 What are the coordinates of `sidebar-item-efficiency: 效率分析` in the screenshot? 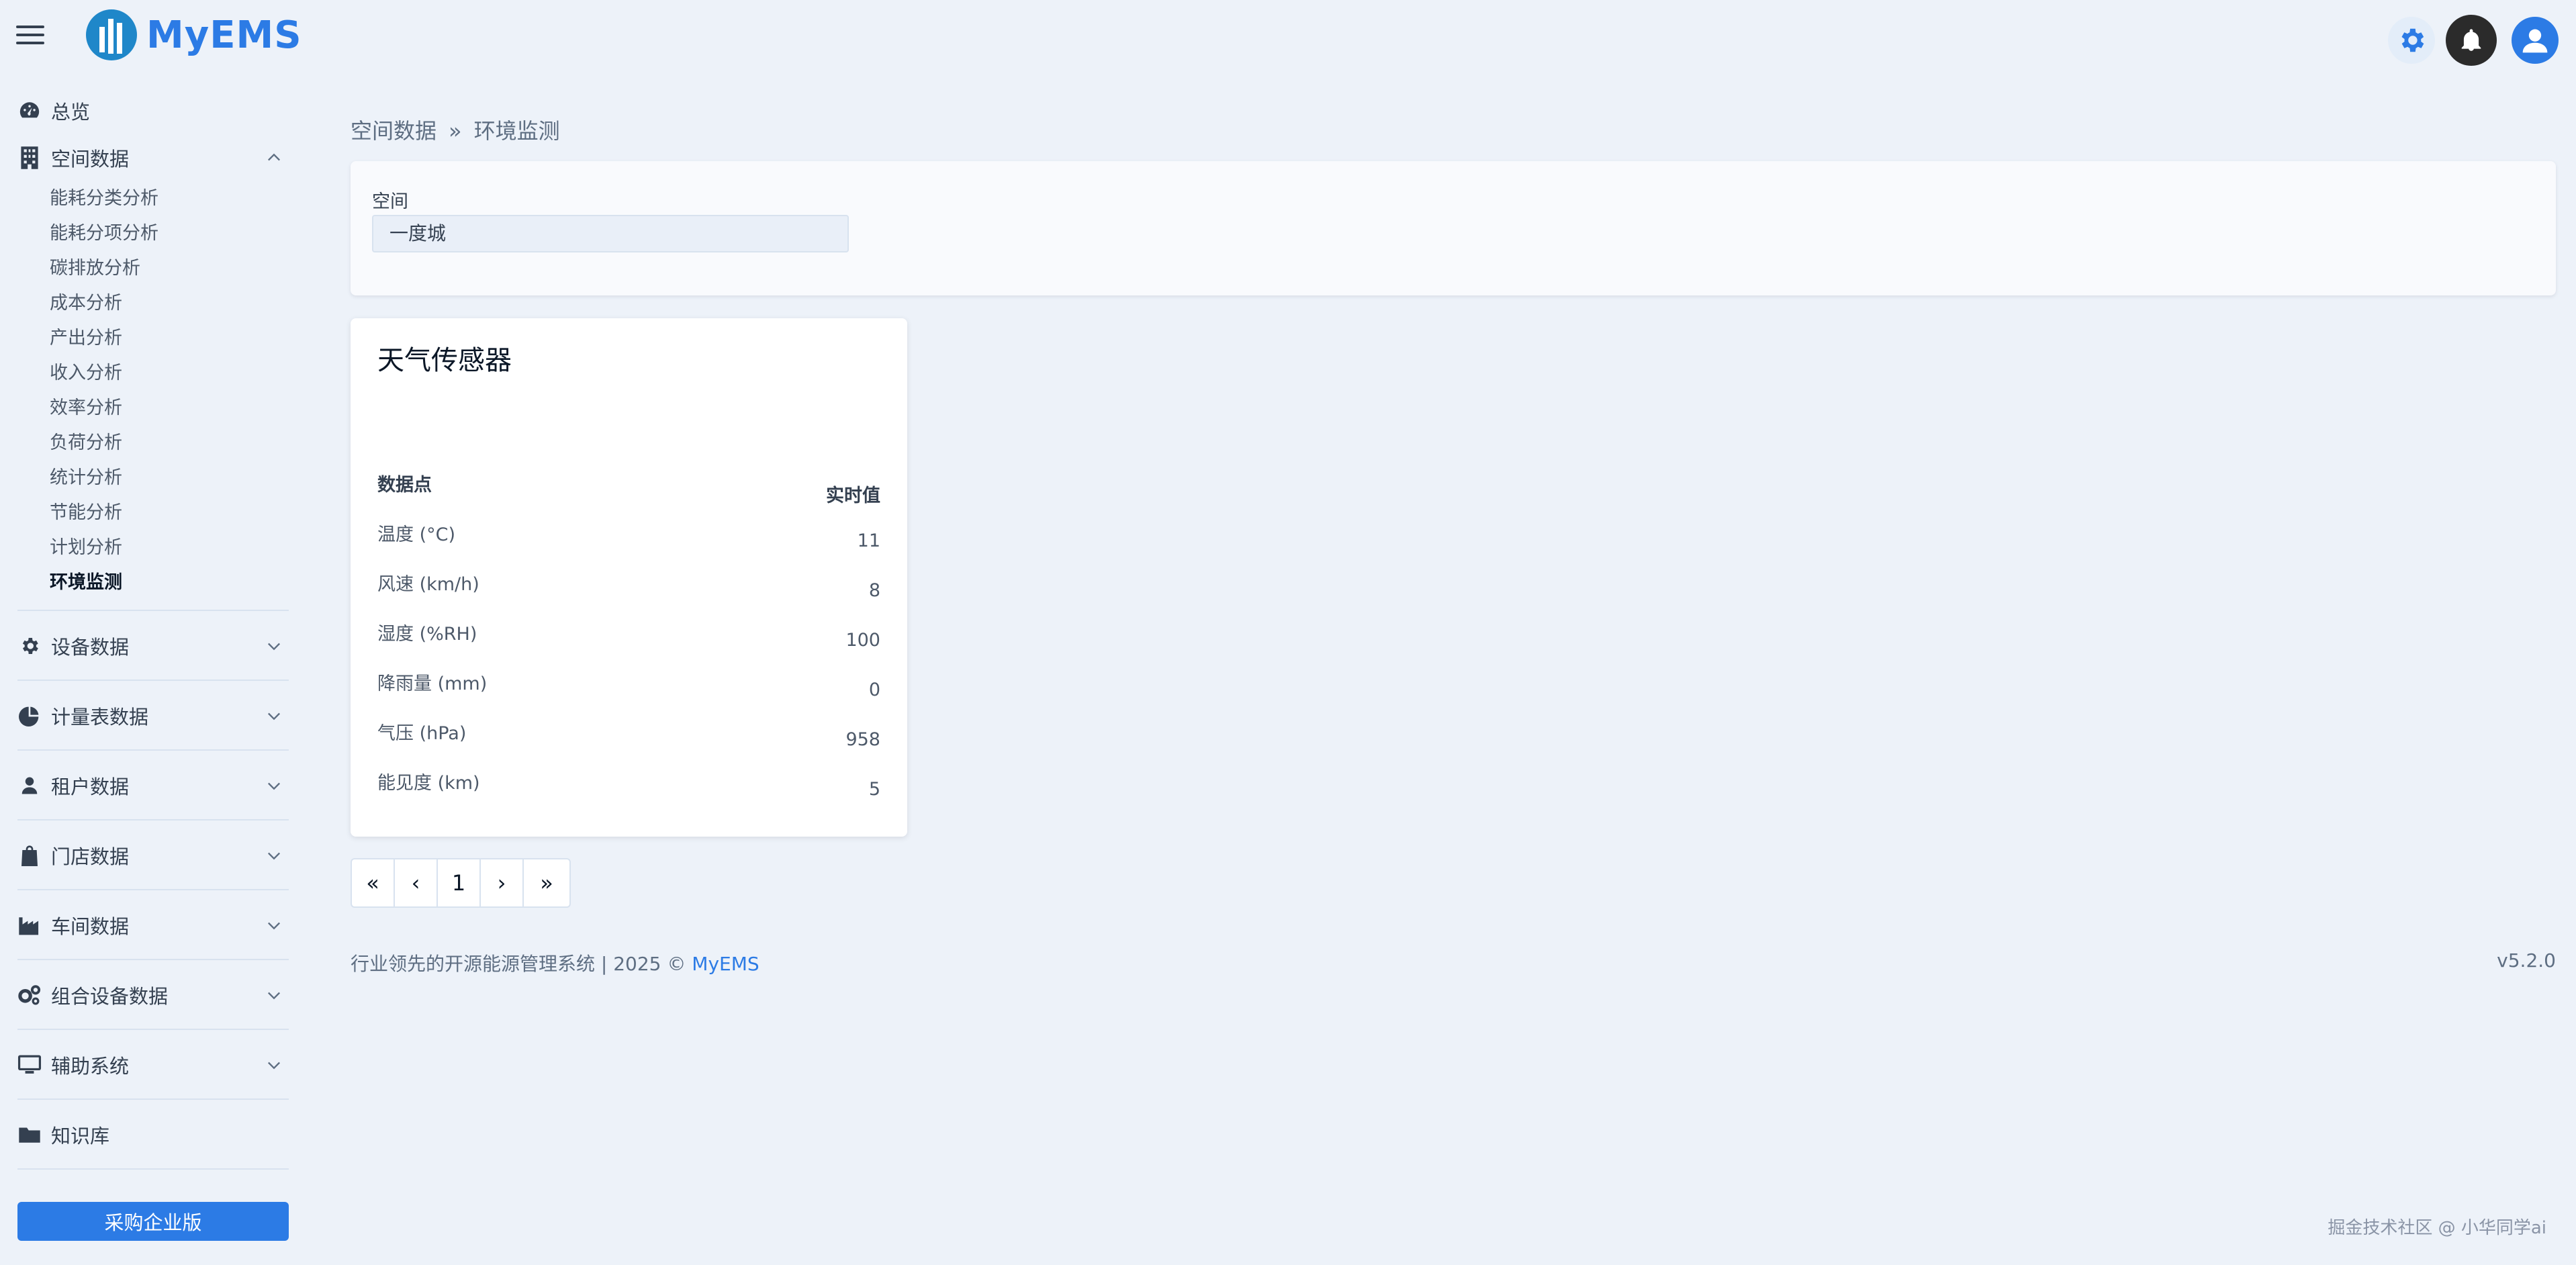 It's located at (170, 409).